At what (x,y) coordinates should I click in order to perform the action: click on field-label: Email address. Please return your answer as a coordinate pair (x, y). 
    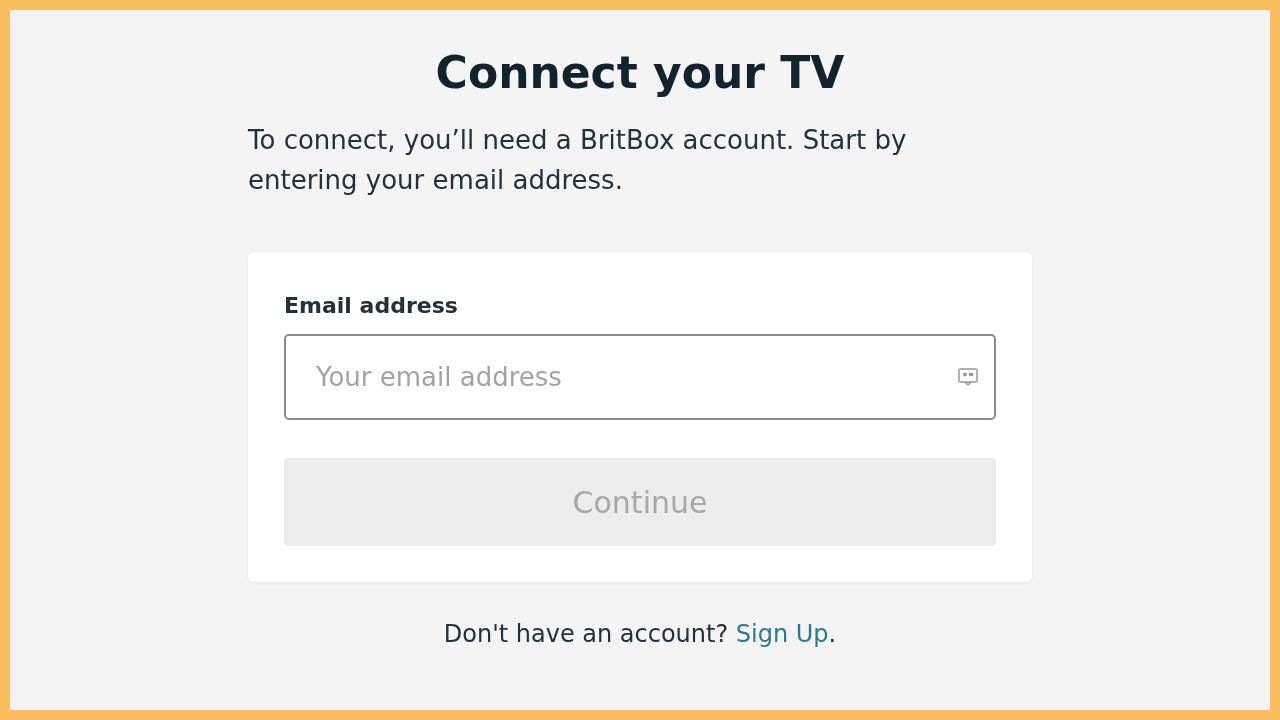
    Looking at the image, I should click on (371, 306).